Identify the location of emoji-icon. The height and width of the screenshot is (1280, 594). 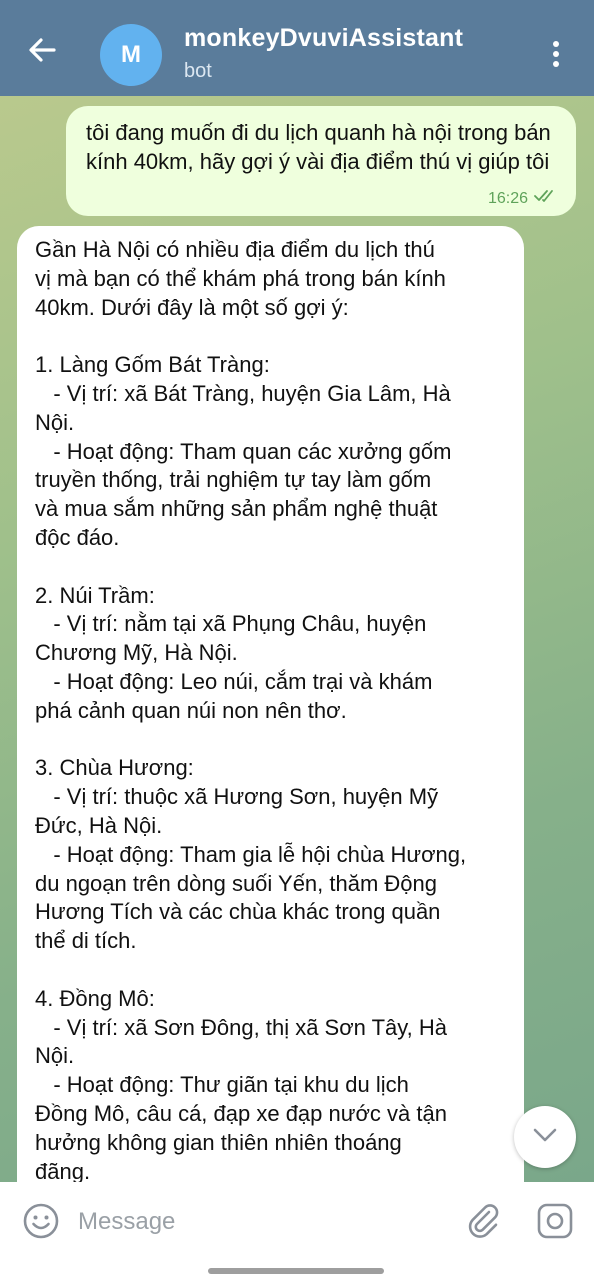
(41, 1221).